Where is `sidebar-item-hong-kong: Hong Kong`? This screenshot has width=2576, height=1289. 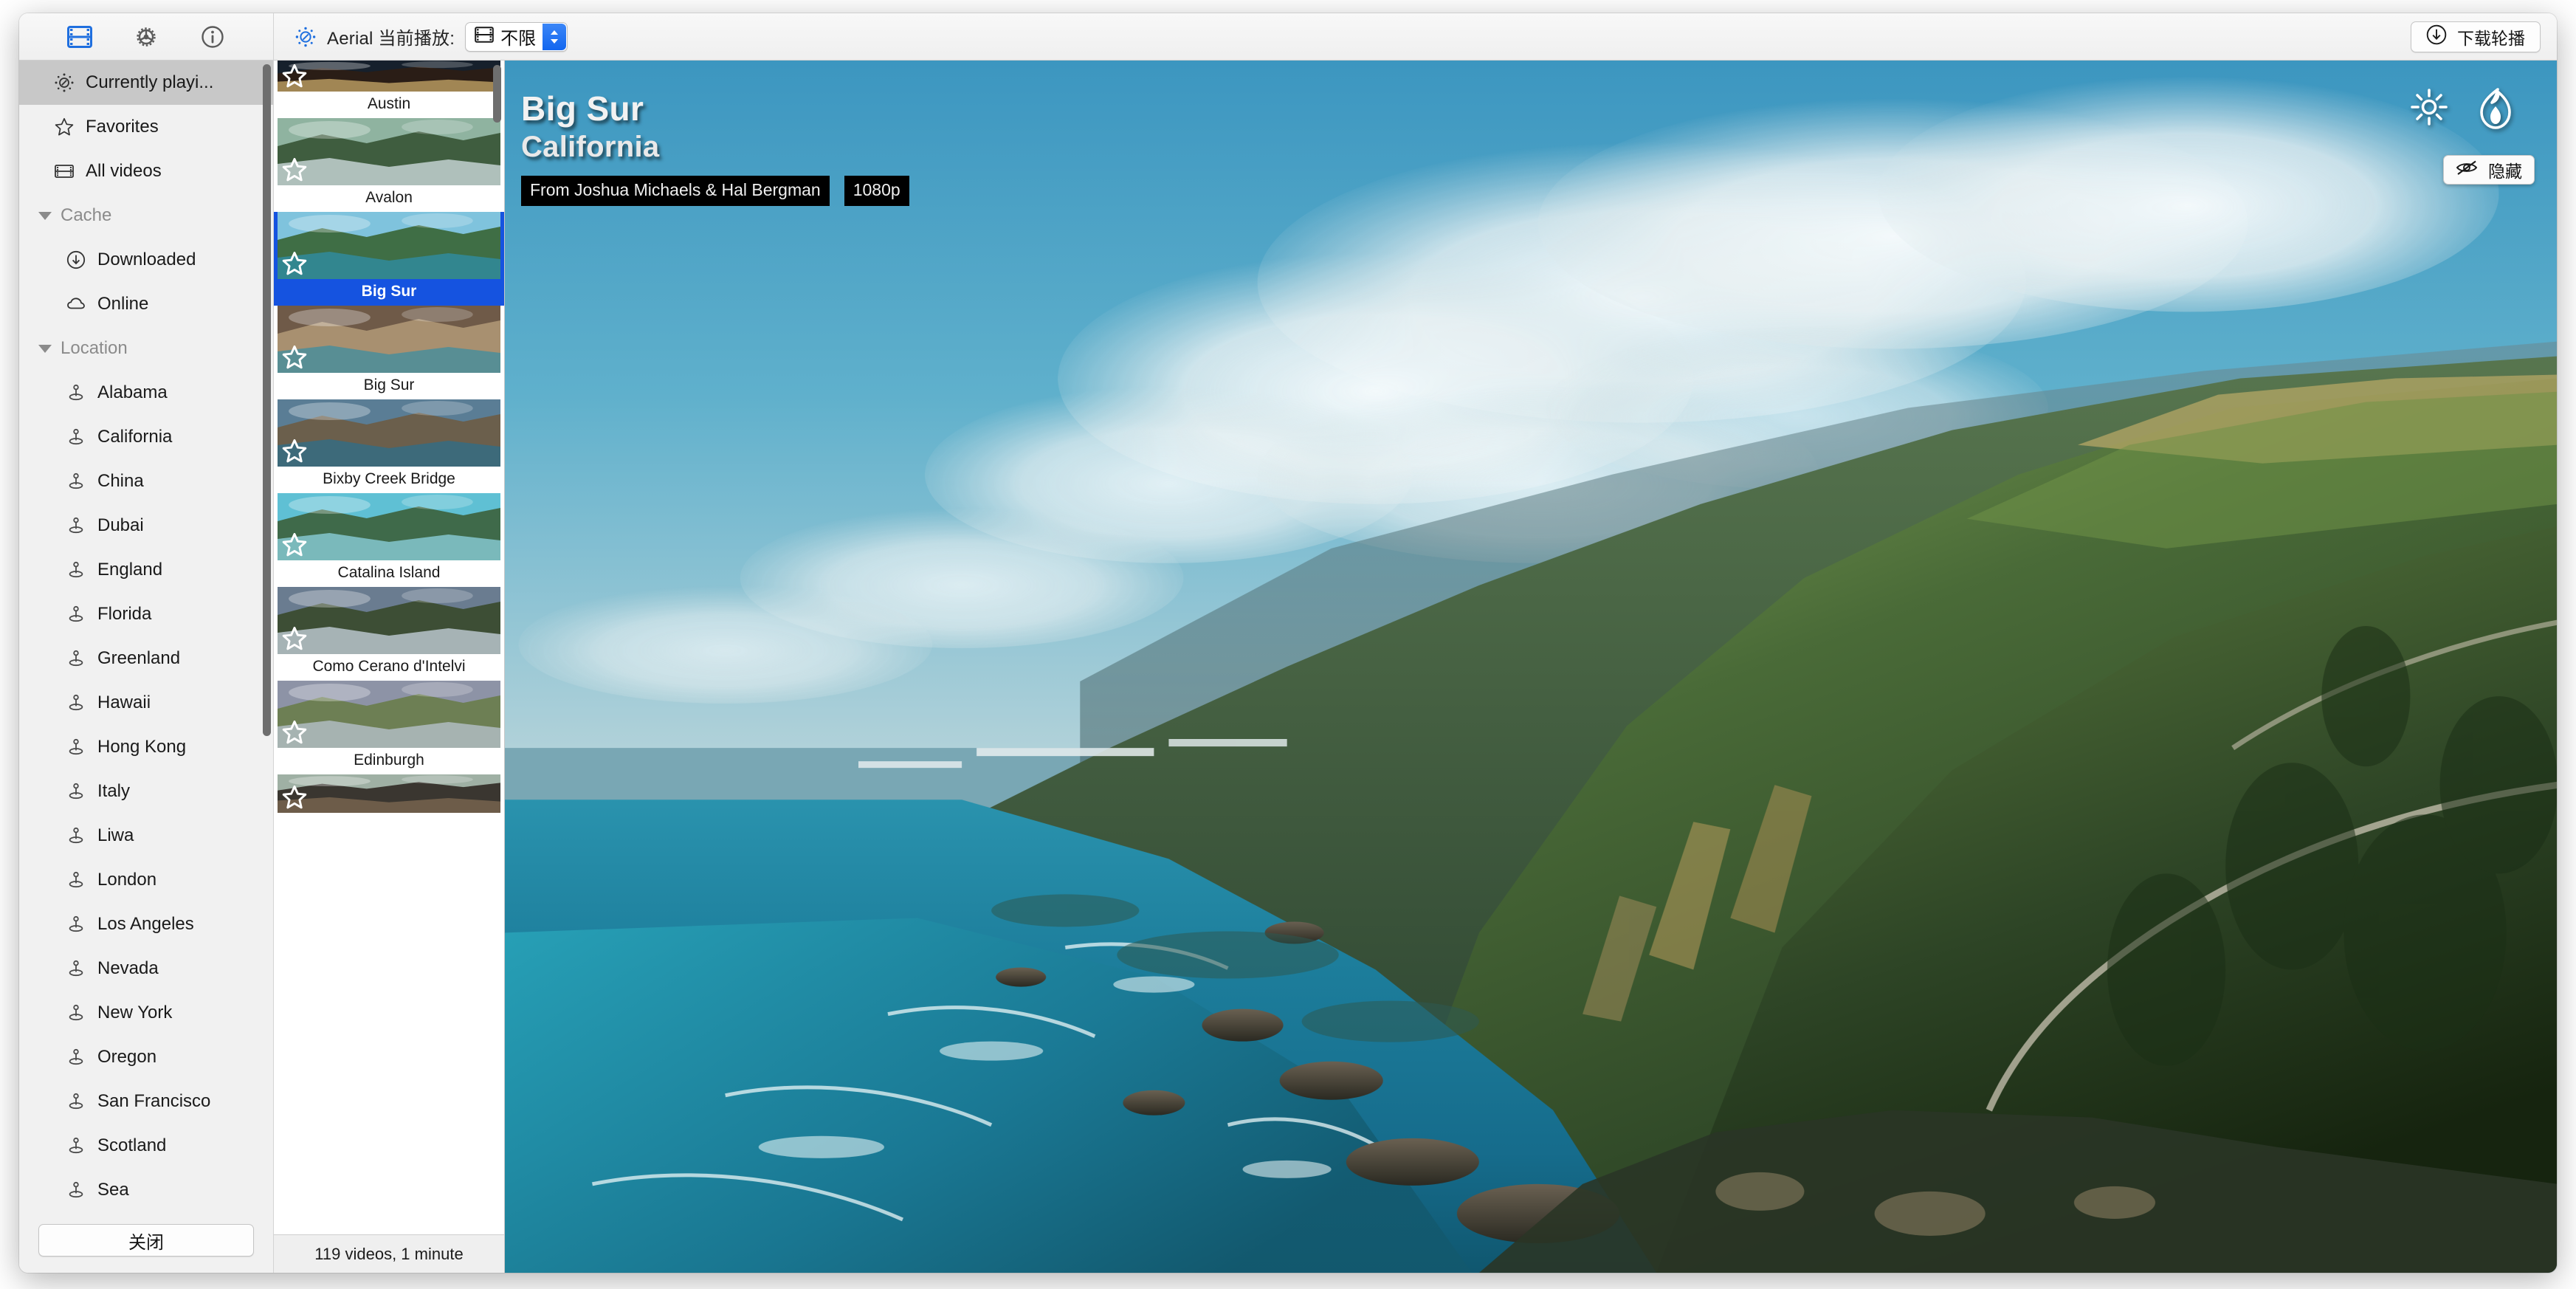
sidebar-item-hong-kong: Hong Kong is located at coordinates (146, 747).